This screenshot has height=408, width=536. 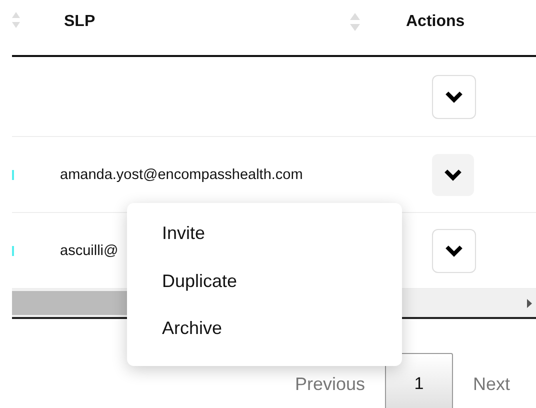 What do you see at coordinates (435, 21) in the screenshot?
I see `column-header: Actions` at bounding box center [435, 21].